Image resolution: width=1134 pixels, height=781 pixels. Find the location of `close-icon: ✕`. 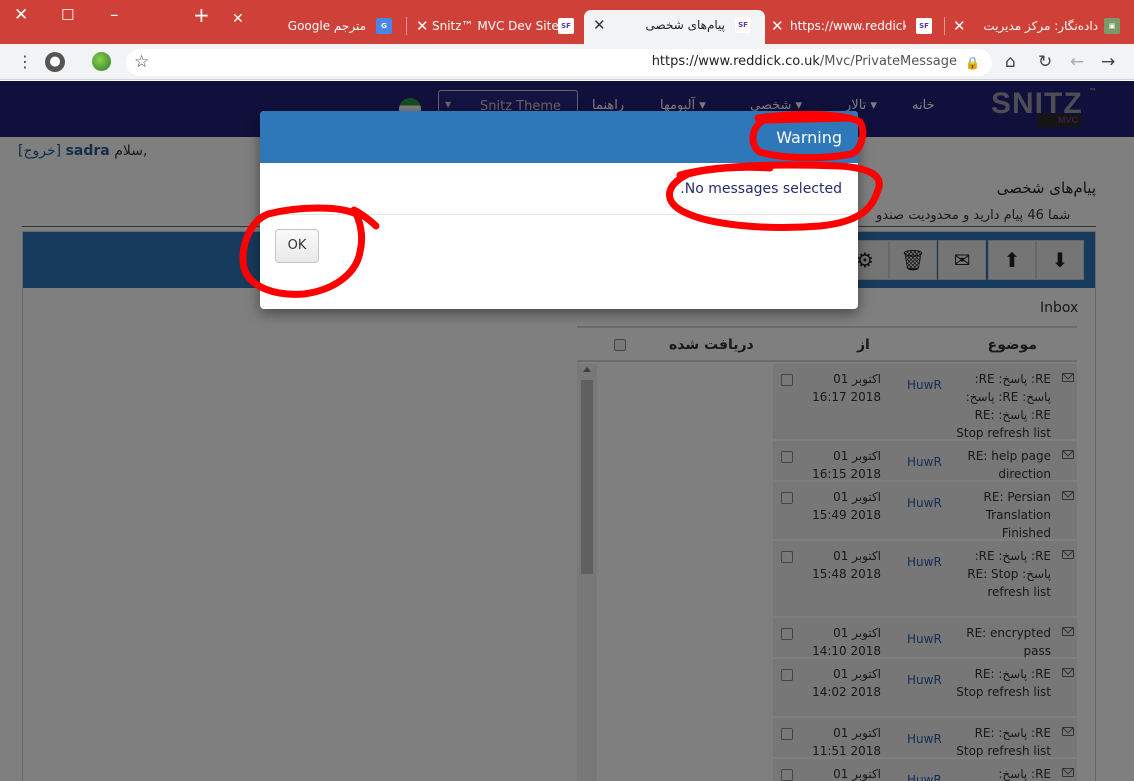

close-icon: ✕ is located at coordinates (238, 19).